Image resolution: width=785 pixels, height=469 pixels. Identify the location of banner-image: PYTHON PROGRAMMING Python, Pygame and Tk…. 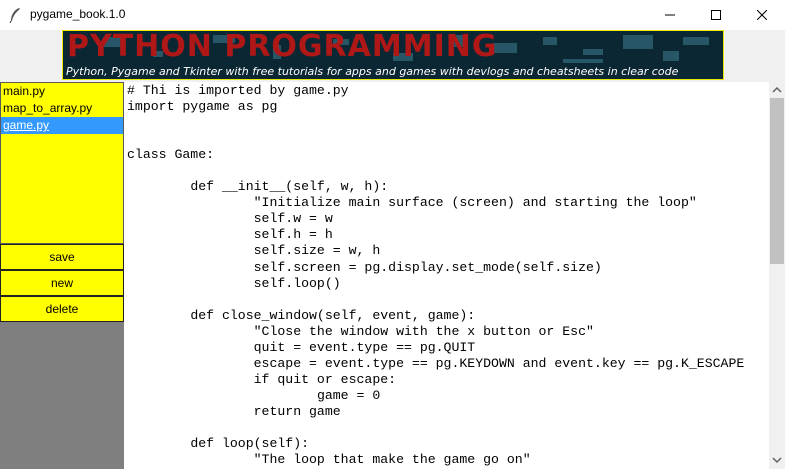
(393, 55).